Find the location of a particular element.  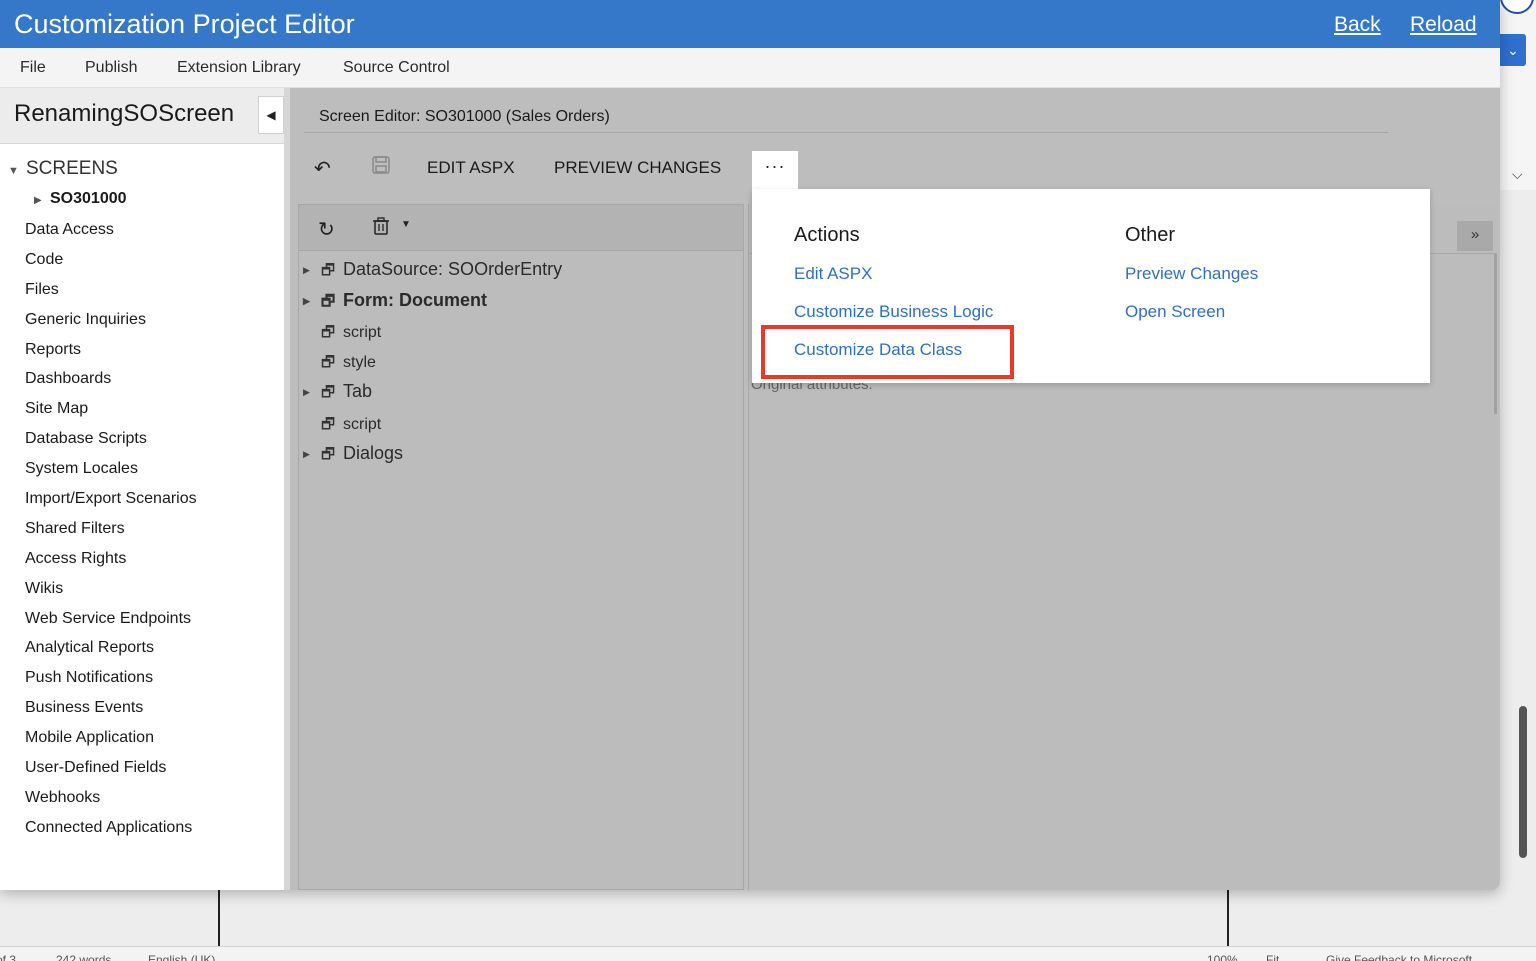

sidebar-item-analytical-reports: Analytical Reports is located at coordinates (111, 653).